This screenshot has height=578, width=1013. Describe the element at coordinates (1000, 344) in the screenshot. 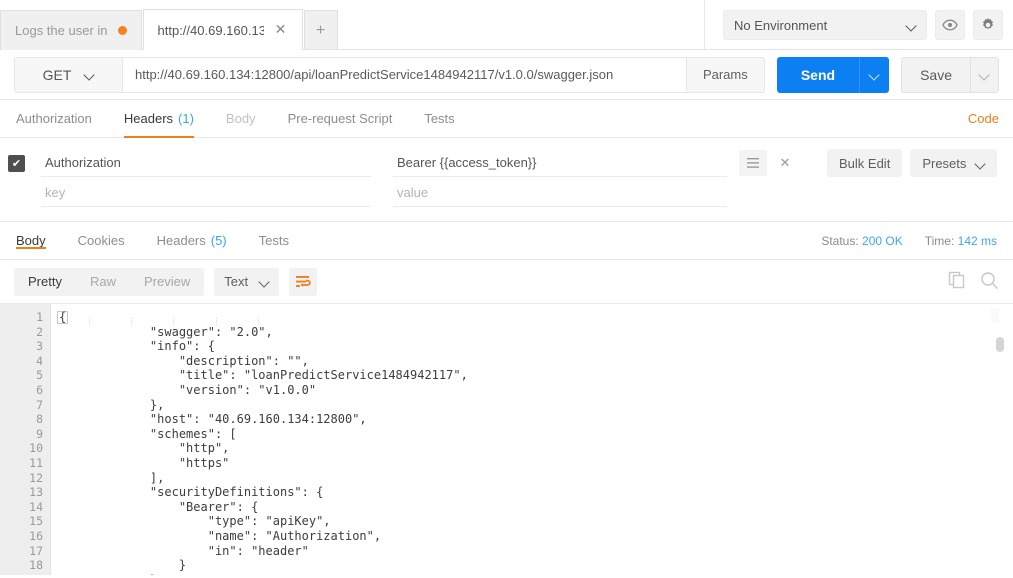

I see `scrollbar-thumb` at that location.